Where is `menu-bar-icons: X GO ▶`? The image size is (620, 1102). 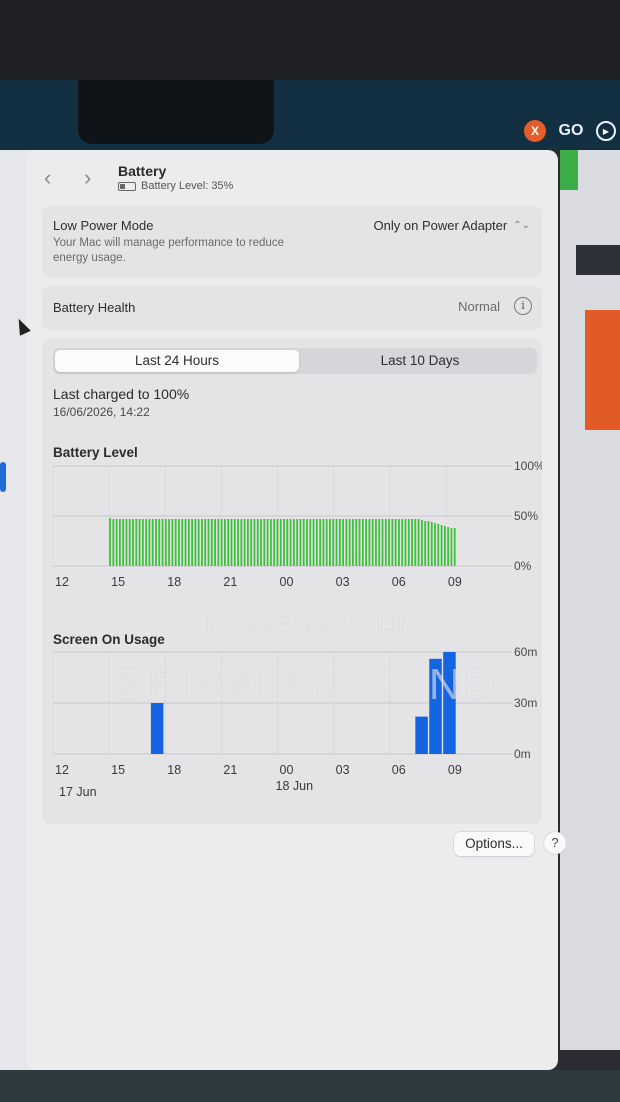 menu-bar-icons: X GO ▶ is located at coordinates (570, 131).